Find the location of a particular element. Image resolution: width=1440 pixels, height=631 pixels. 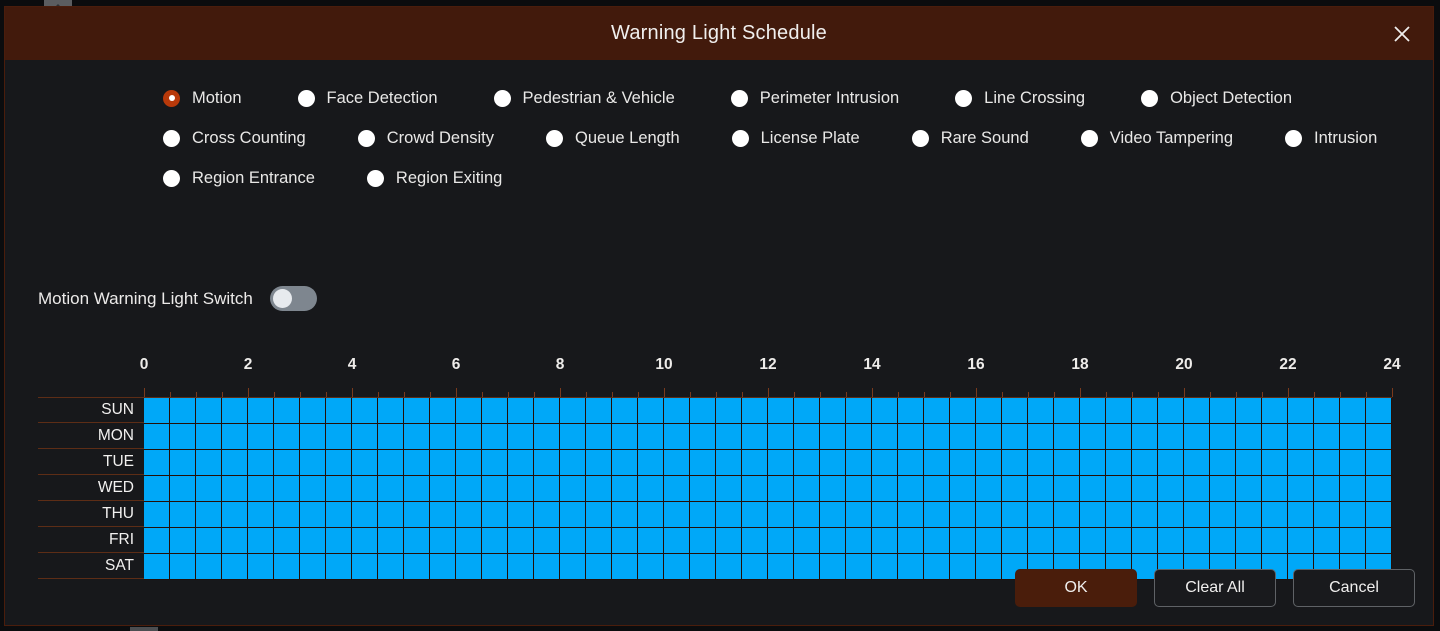

ok-button: OK is located at coordinates (1076, 588).